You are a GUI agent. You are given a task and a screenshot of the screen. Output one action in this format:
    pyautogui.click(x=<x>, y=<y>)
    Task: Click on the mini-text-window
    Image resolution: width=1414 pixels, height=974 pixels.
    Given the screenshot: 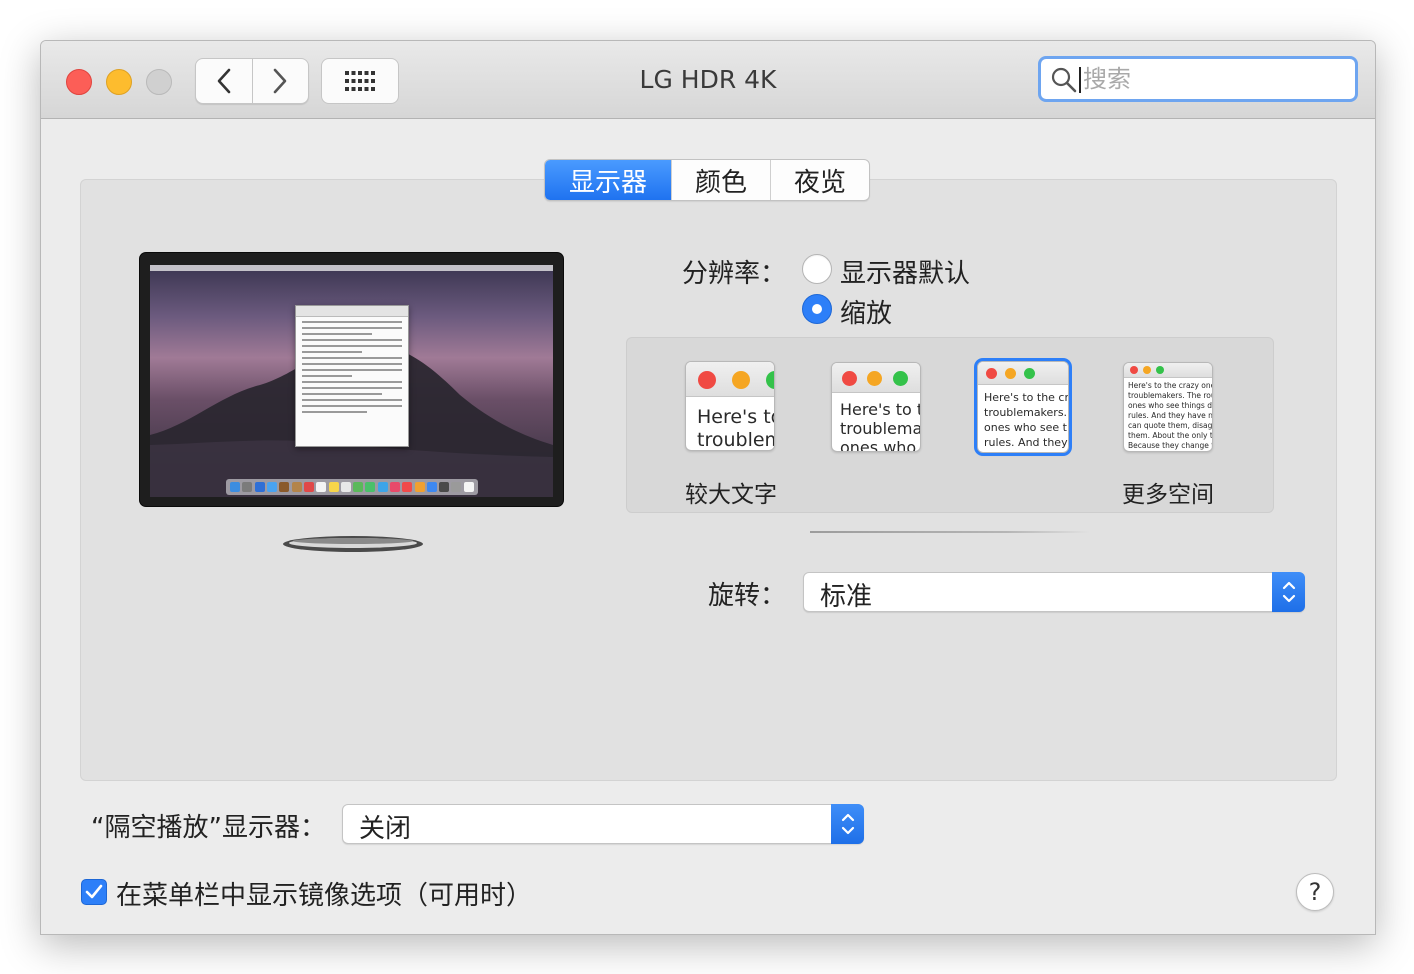 What is the action you would take?
    pyautogui.click(x=352, y=376)
    